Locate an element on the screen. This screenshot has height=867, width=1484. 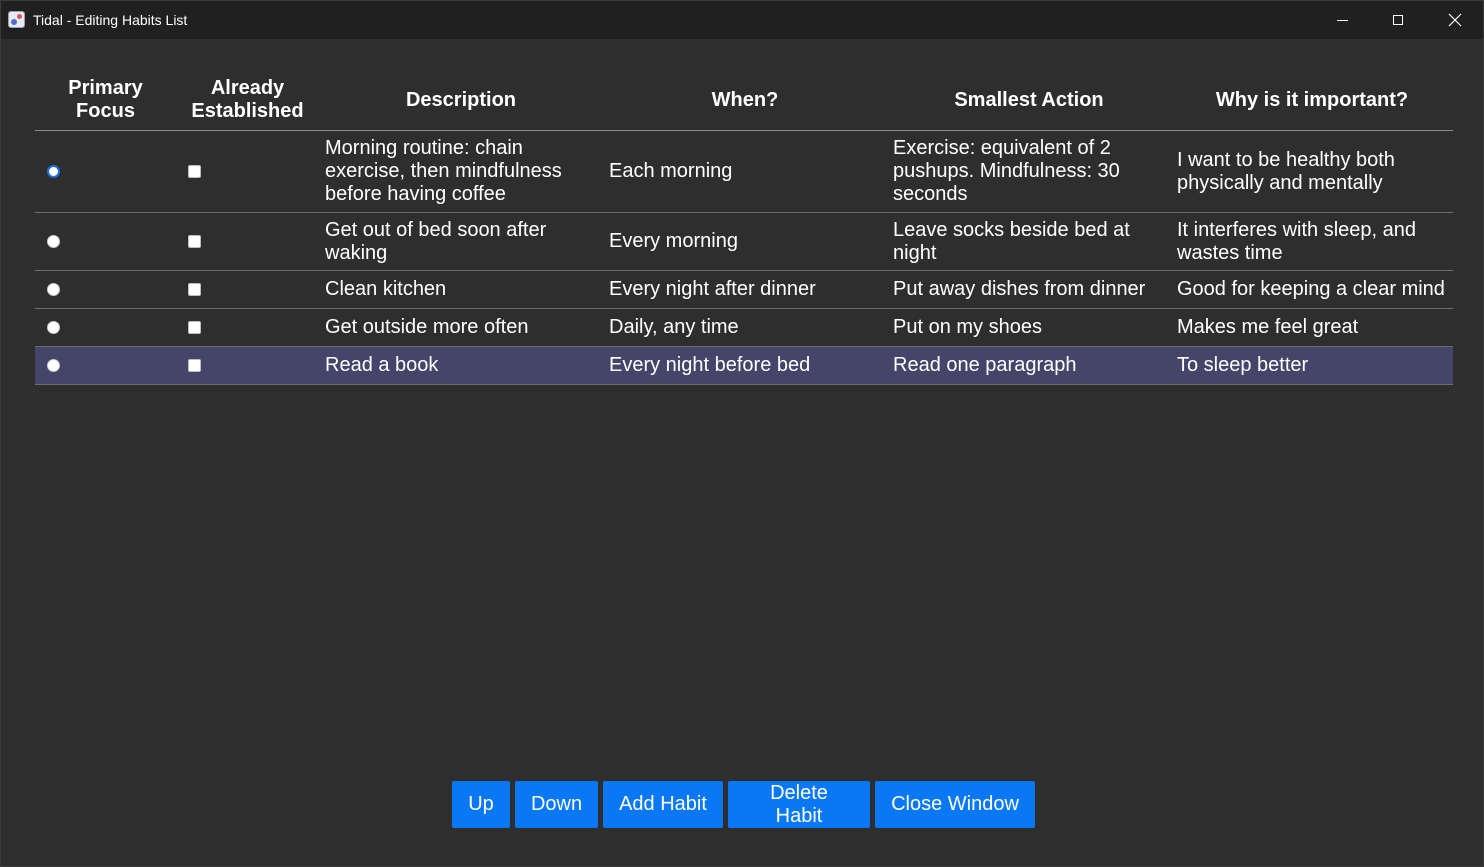
when-cell: Each morning is located at coordinates (745, 171).